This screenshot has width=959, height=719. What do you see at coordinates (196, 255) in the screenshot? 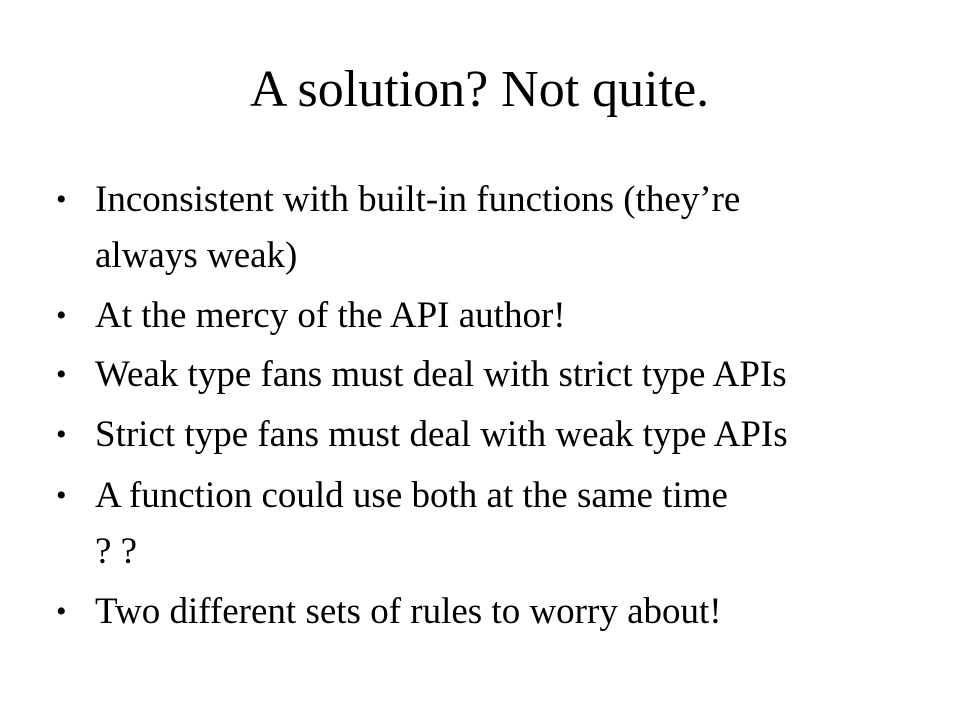
I see `bullet-text-continuation: always weak)` at bounding box center [196, 255].